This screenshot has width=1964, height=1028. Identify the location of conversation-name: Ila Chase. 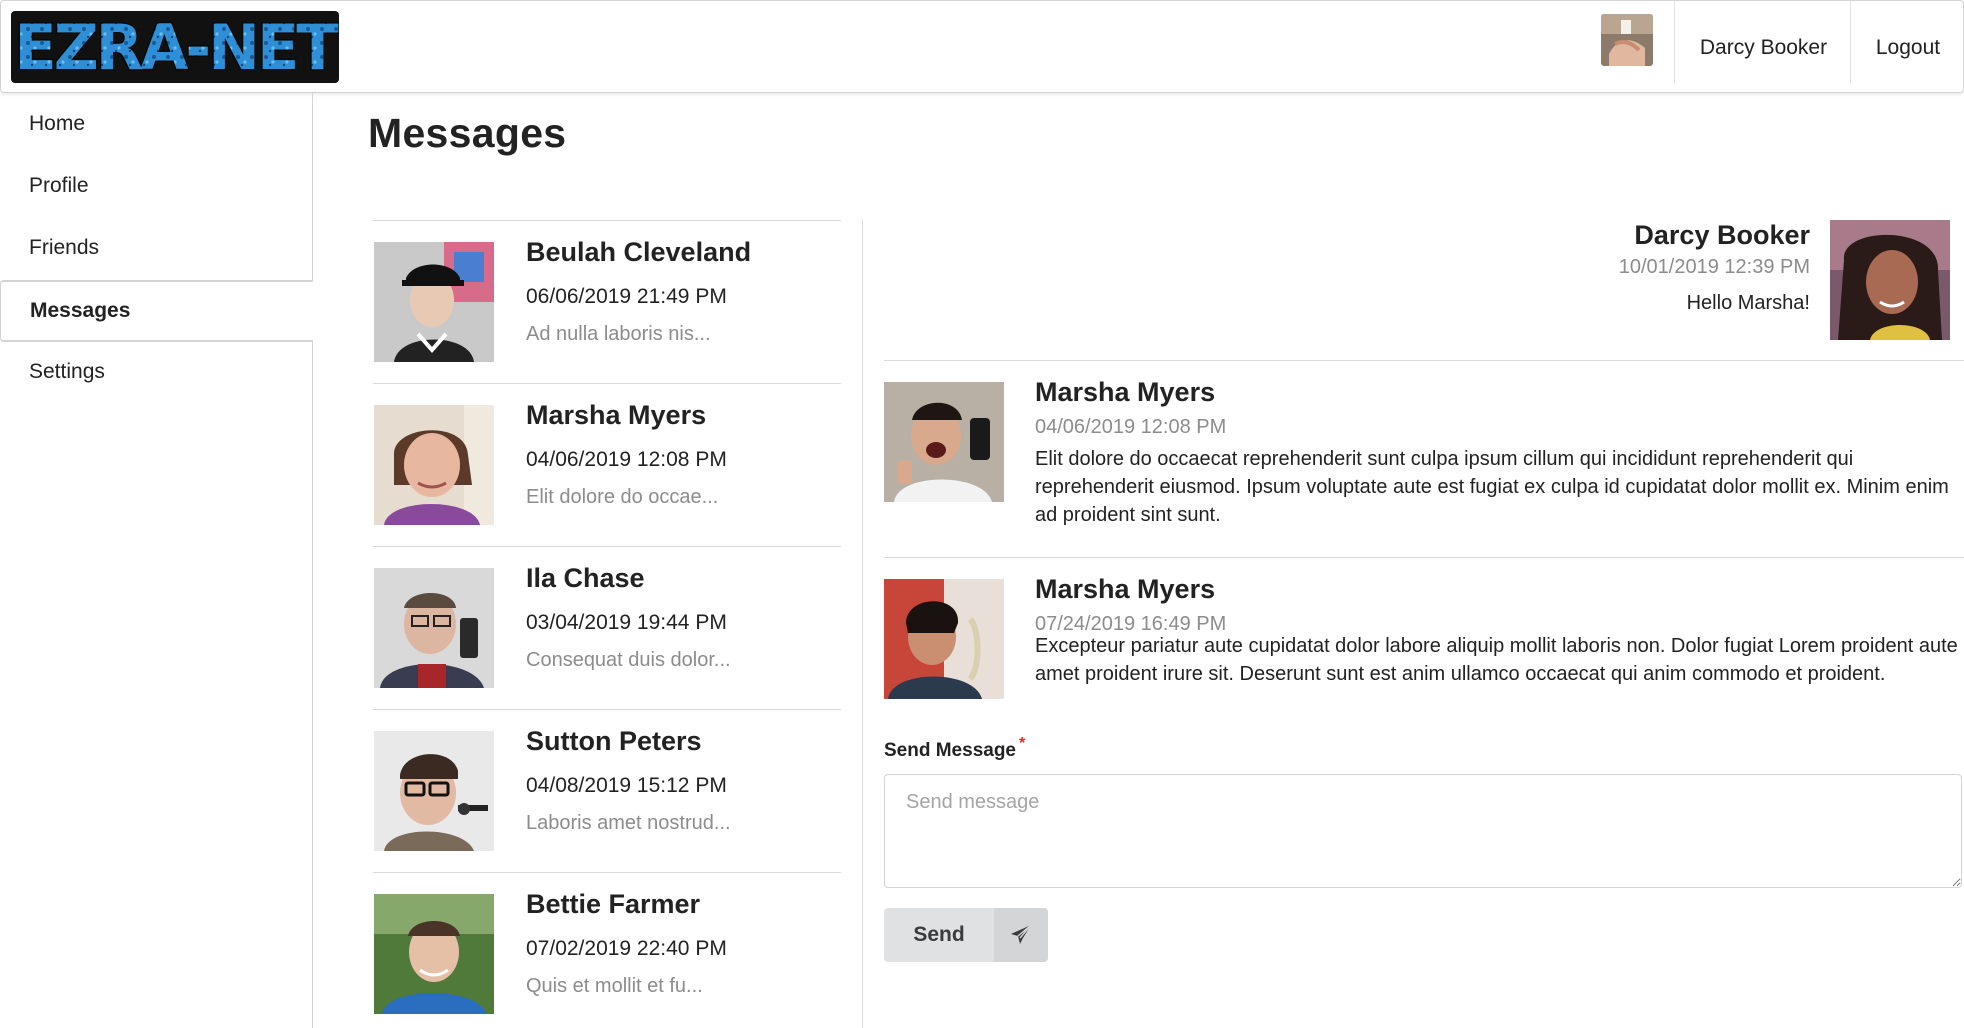
(585, 578).